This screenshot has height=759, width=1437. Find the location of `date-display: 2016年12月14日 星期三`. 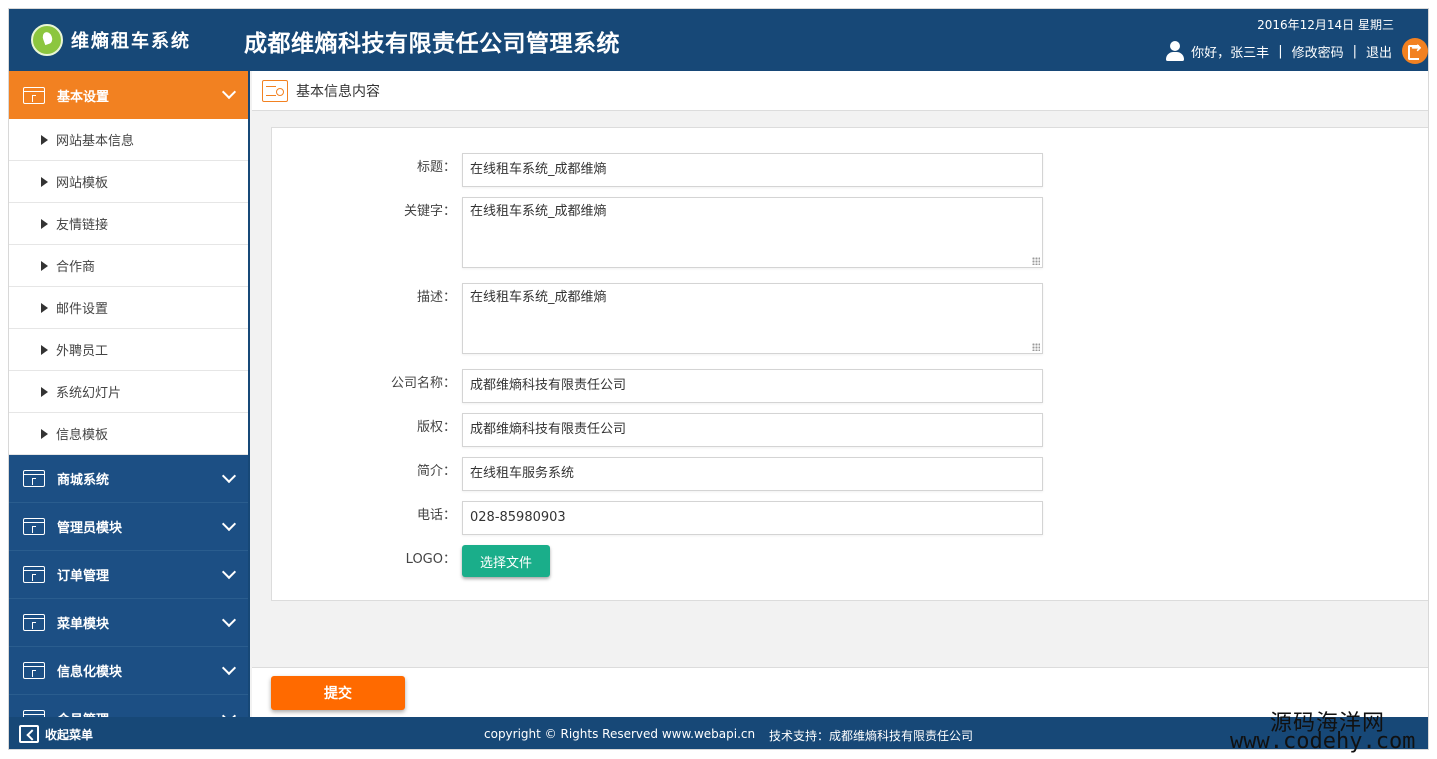

date-display: 2016年12月14日 星期三 is located at coordinates (1325, 25).